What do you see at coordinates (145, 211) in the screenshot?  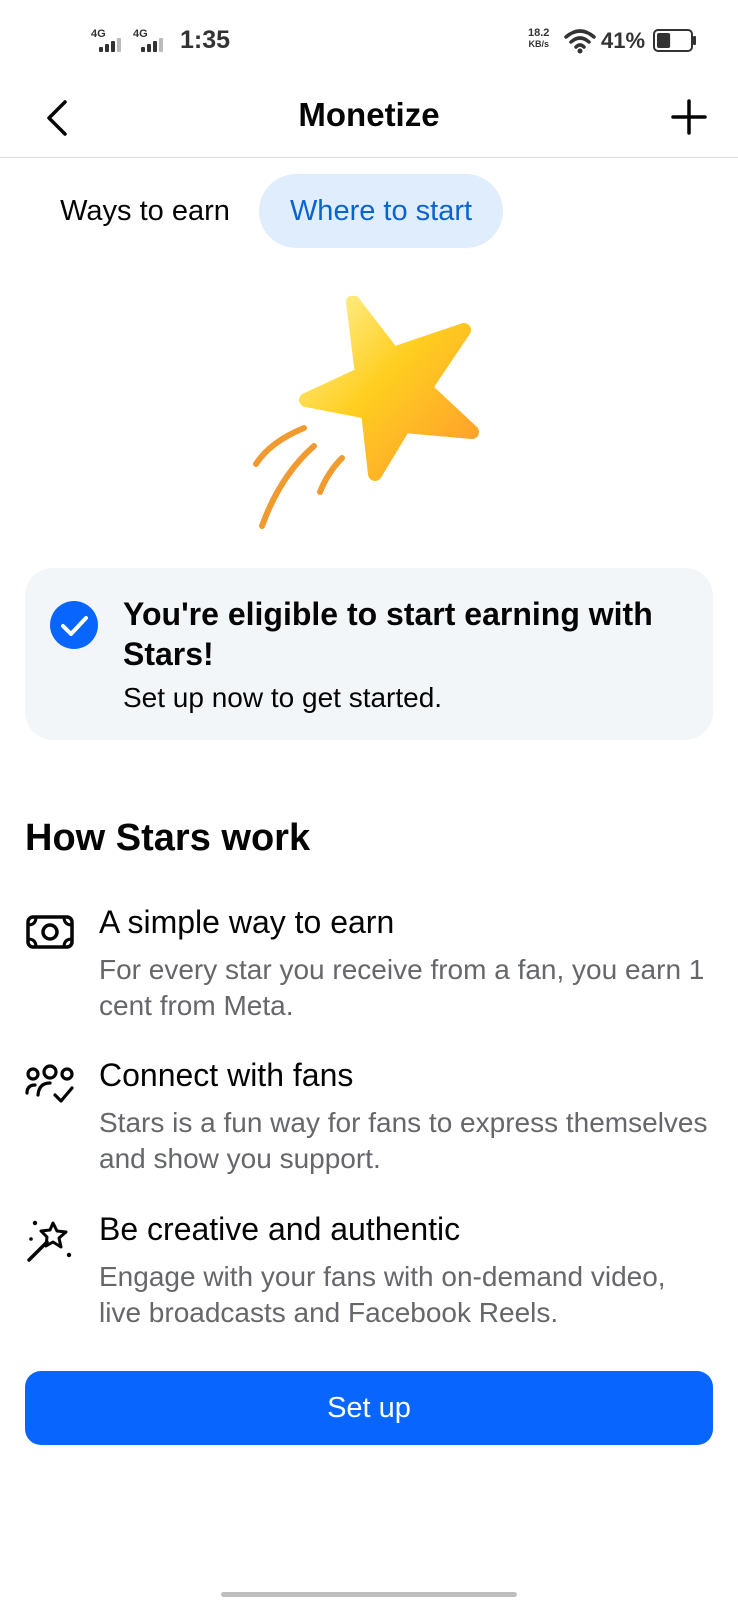 I see `tab-ways-to-earn: Ways to earn` at bounding box center [145, 211].